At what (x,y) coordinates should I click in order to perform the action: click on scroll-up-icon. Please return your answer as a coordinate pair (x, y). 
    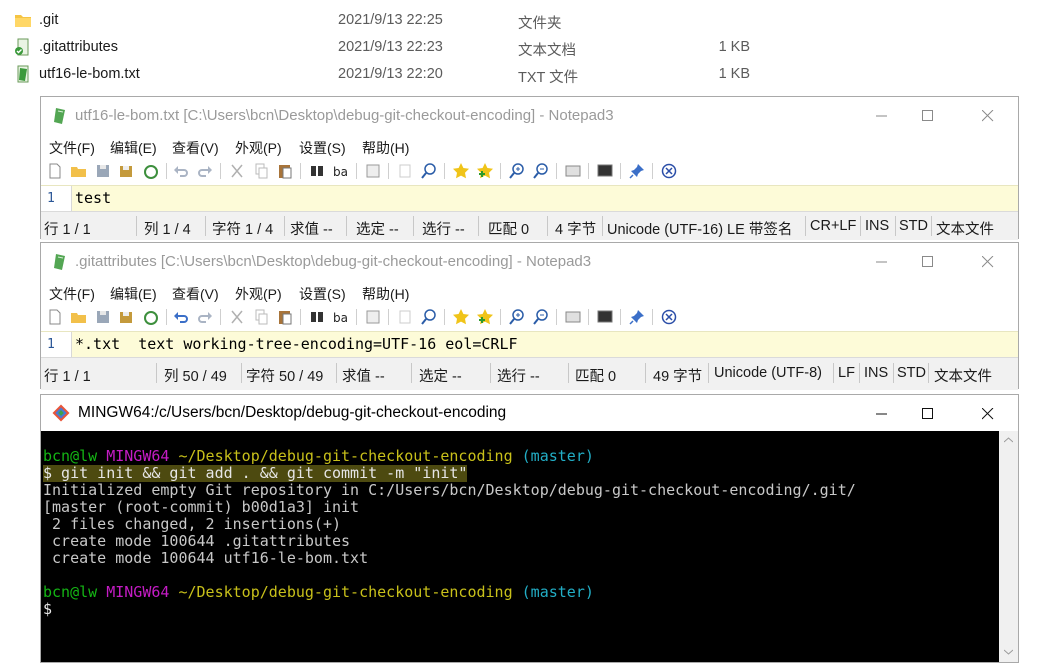
    Looking at the image, I should click on (1008, 440).